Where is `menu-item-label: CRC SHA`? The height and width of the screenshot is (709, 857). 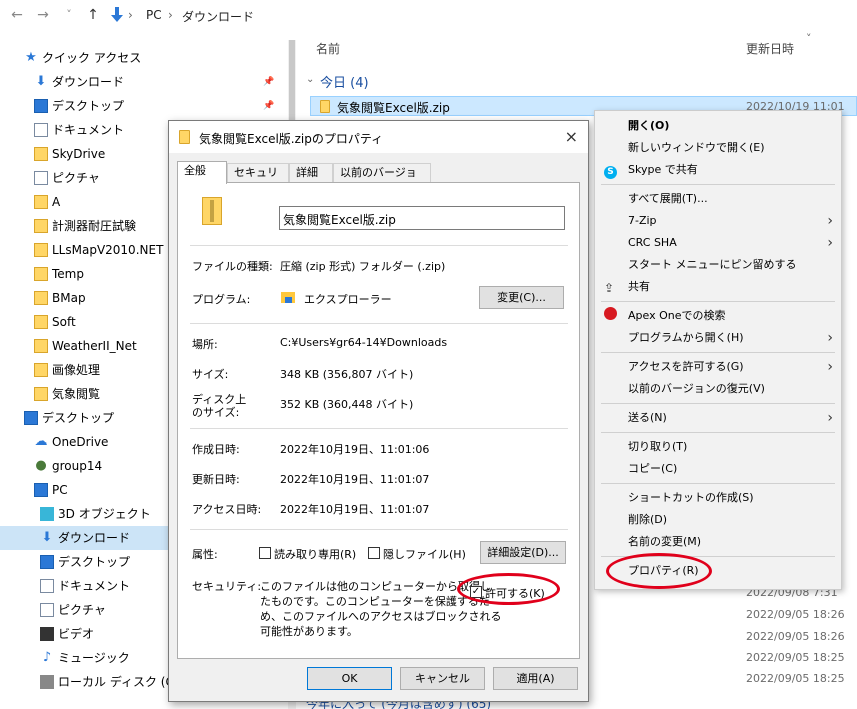 menu-item-label: CRC SHA is located at coordinates (652, 242).